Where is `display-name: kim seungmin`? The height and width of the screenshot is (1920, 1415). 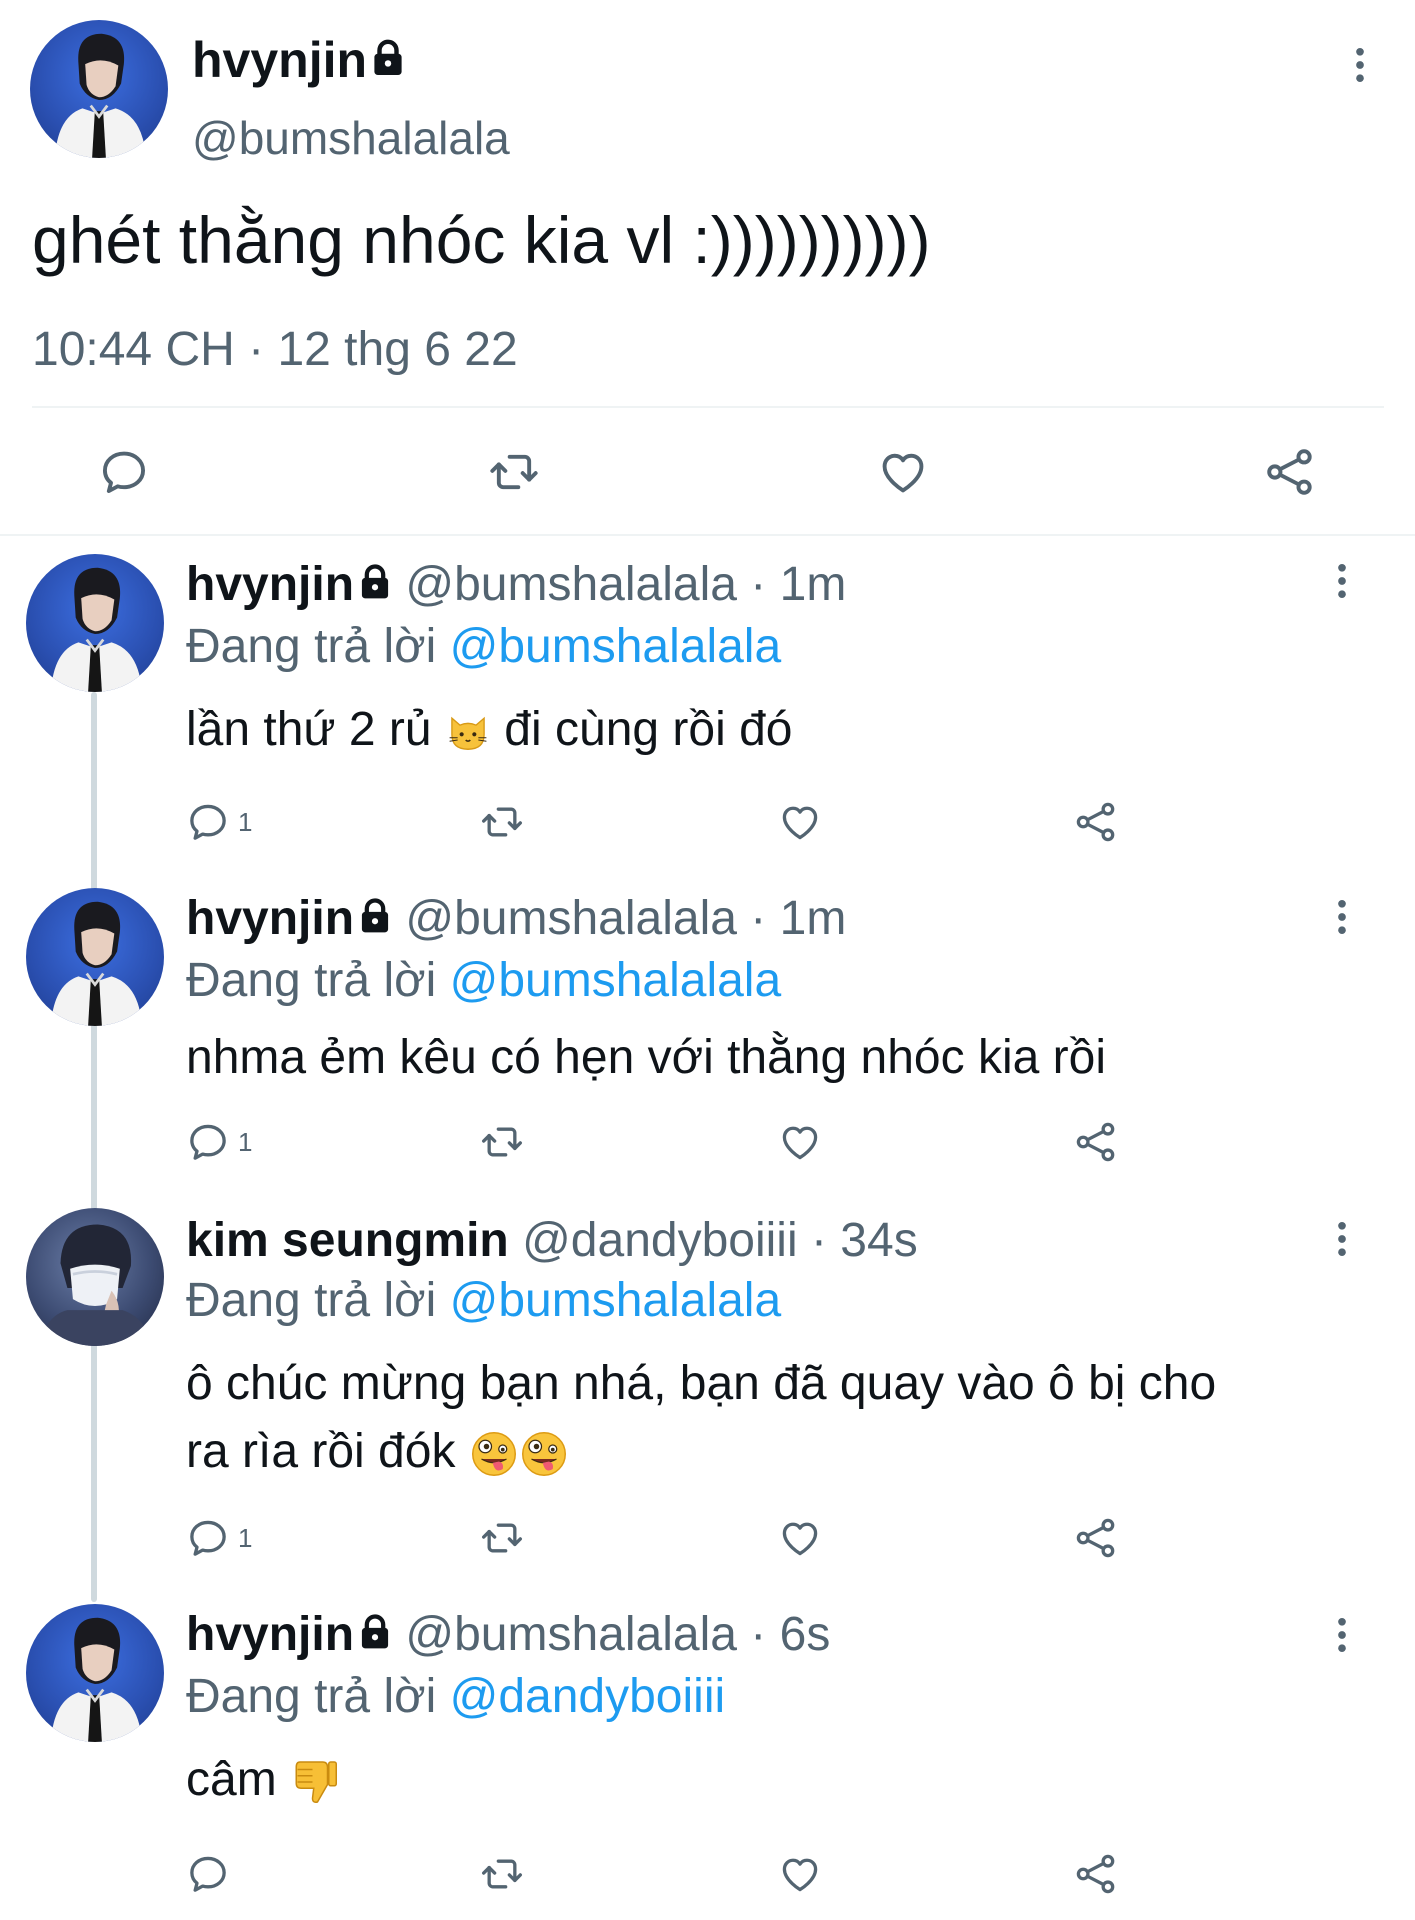
display-name: kim seungmin is located at coordinates (347, 1240).